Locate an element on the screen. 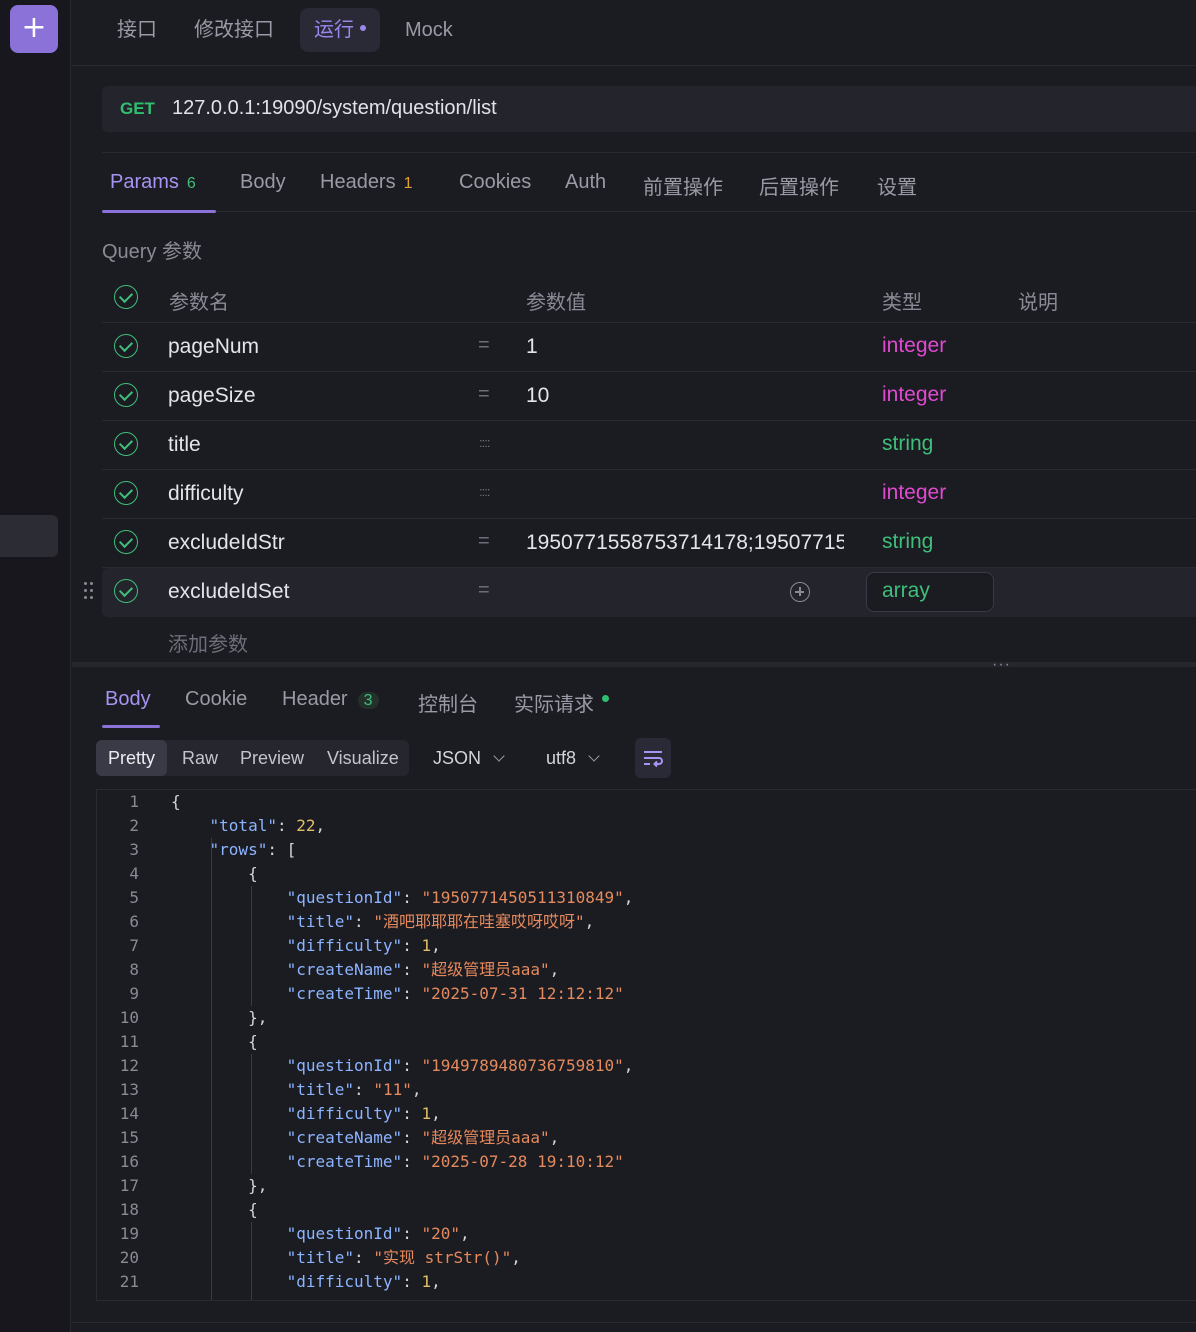  resp-tab-cookie: Cookie is located at coordinates (216, 699).